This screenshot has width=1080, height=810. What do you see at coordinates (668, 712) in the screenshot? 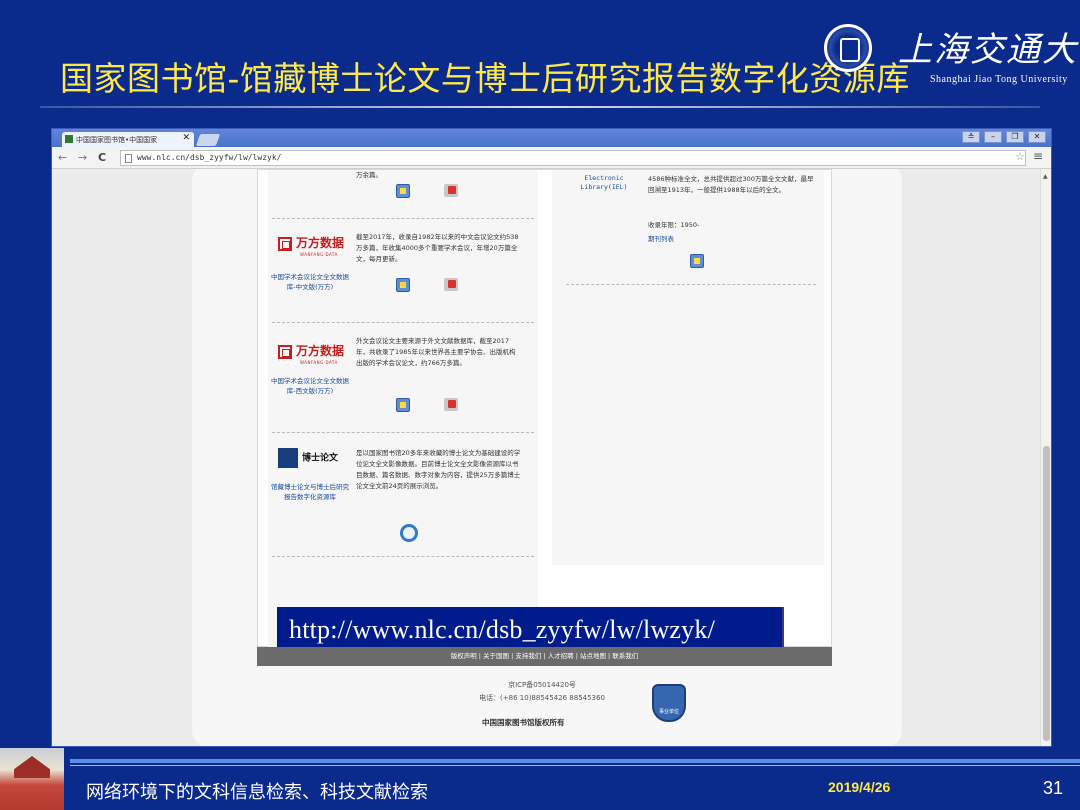
I see `badge-text: 事业单位` at bounding box center [668, 712].